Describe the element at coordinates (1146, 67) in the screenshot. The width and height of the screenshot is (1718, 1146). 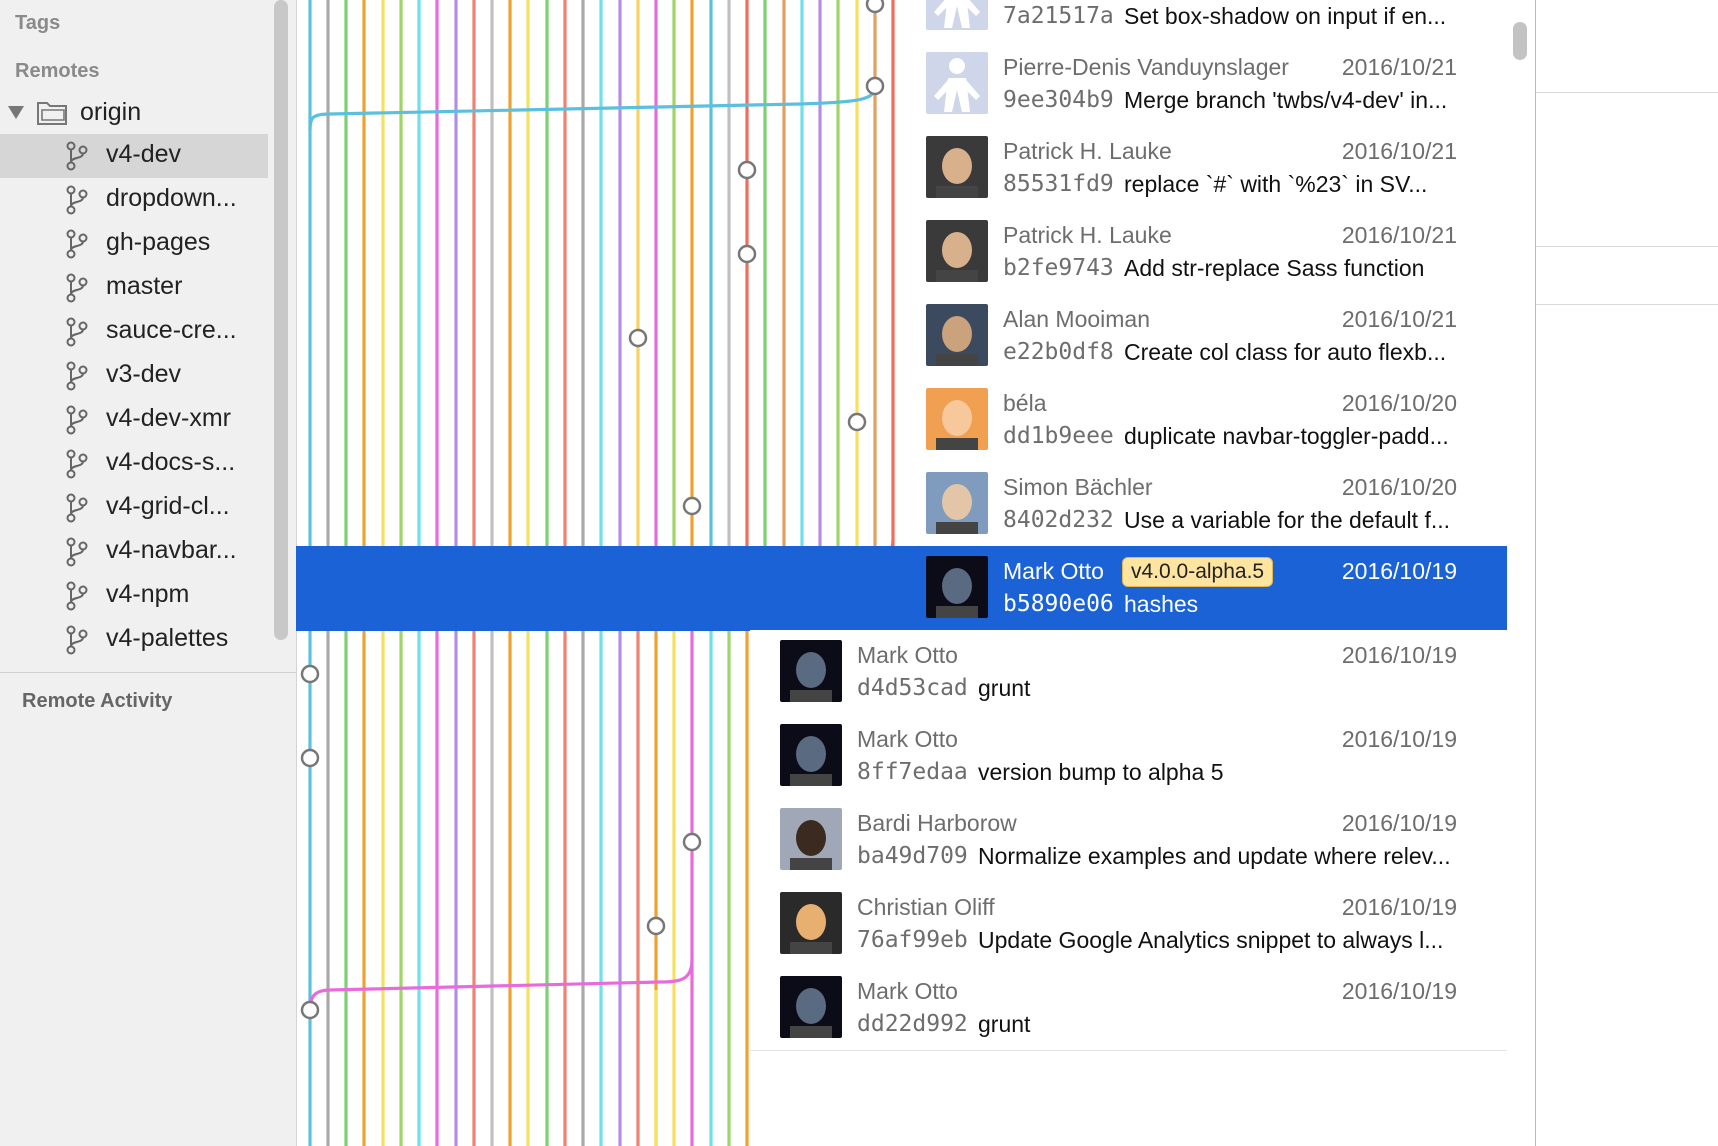
I see `commit-author: Pierre-Denis Vanduynslager` at that location.